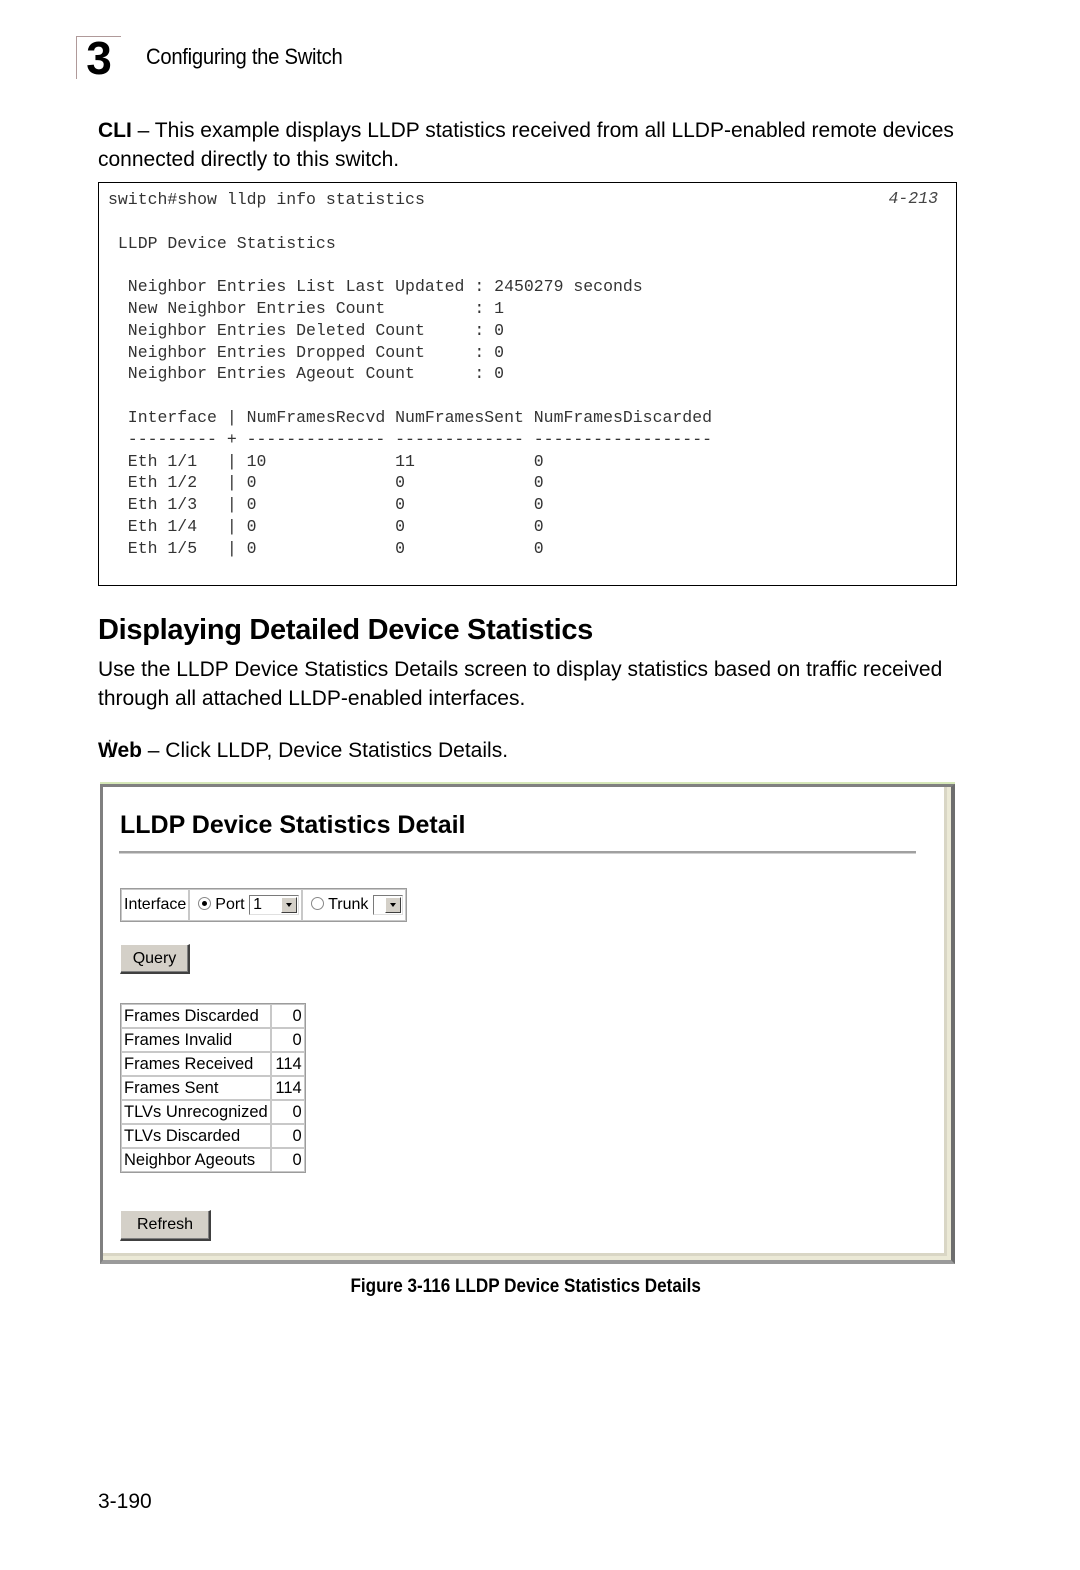 The width and height of the screenshot is (1080, 1570). Describe the element at coordinates (196, 1016) in the screenshot. I see `statistic-label: Frames Discarded` at that location.